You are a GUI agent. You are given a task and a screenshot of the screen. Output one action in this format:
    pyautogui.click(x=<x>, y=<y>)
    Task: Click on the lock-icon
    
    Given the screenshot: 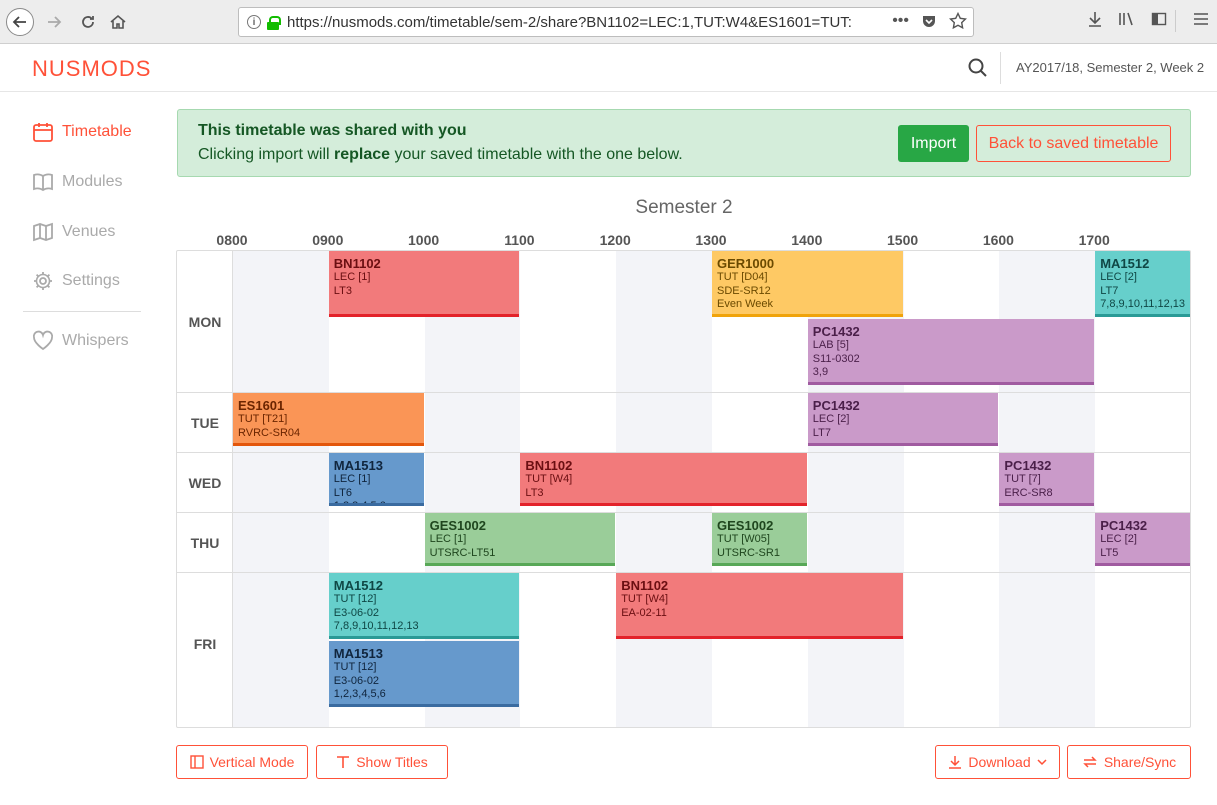 What is the action you would take?
    pyautogui.click(x=274, y=22)
    